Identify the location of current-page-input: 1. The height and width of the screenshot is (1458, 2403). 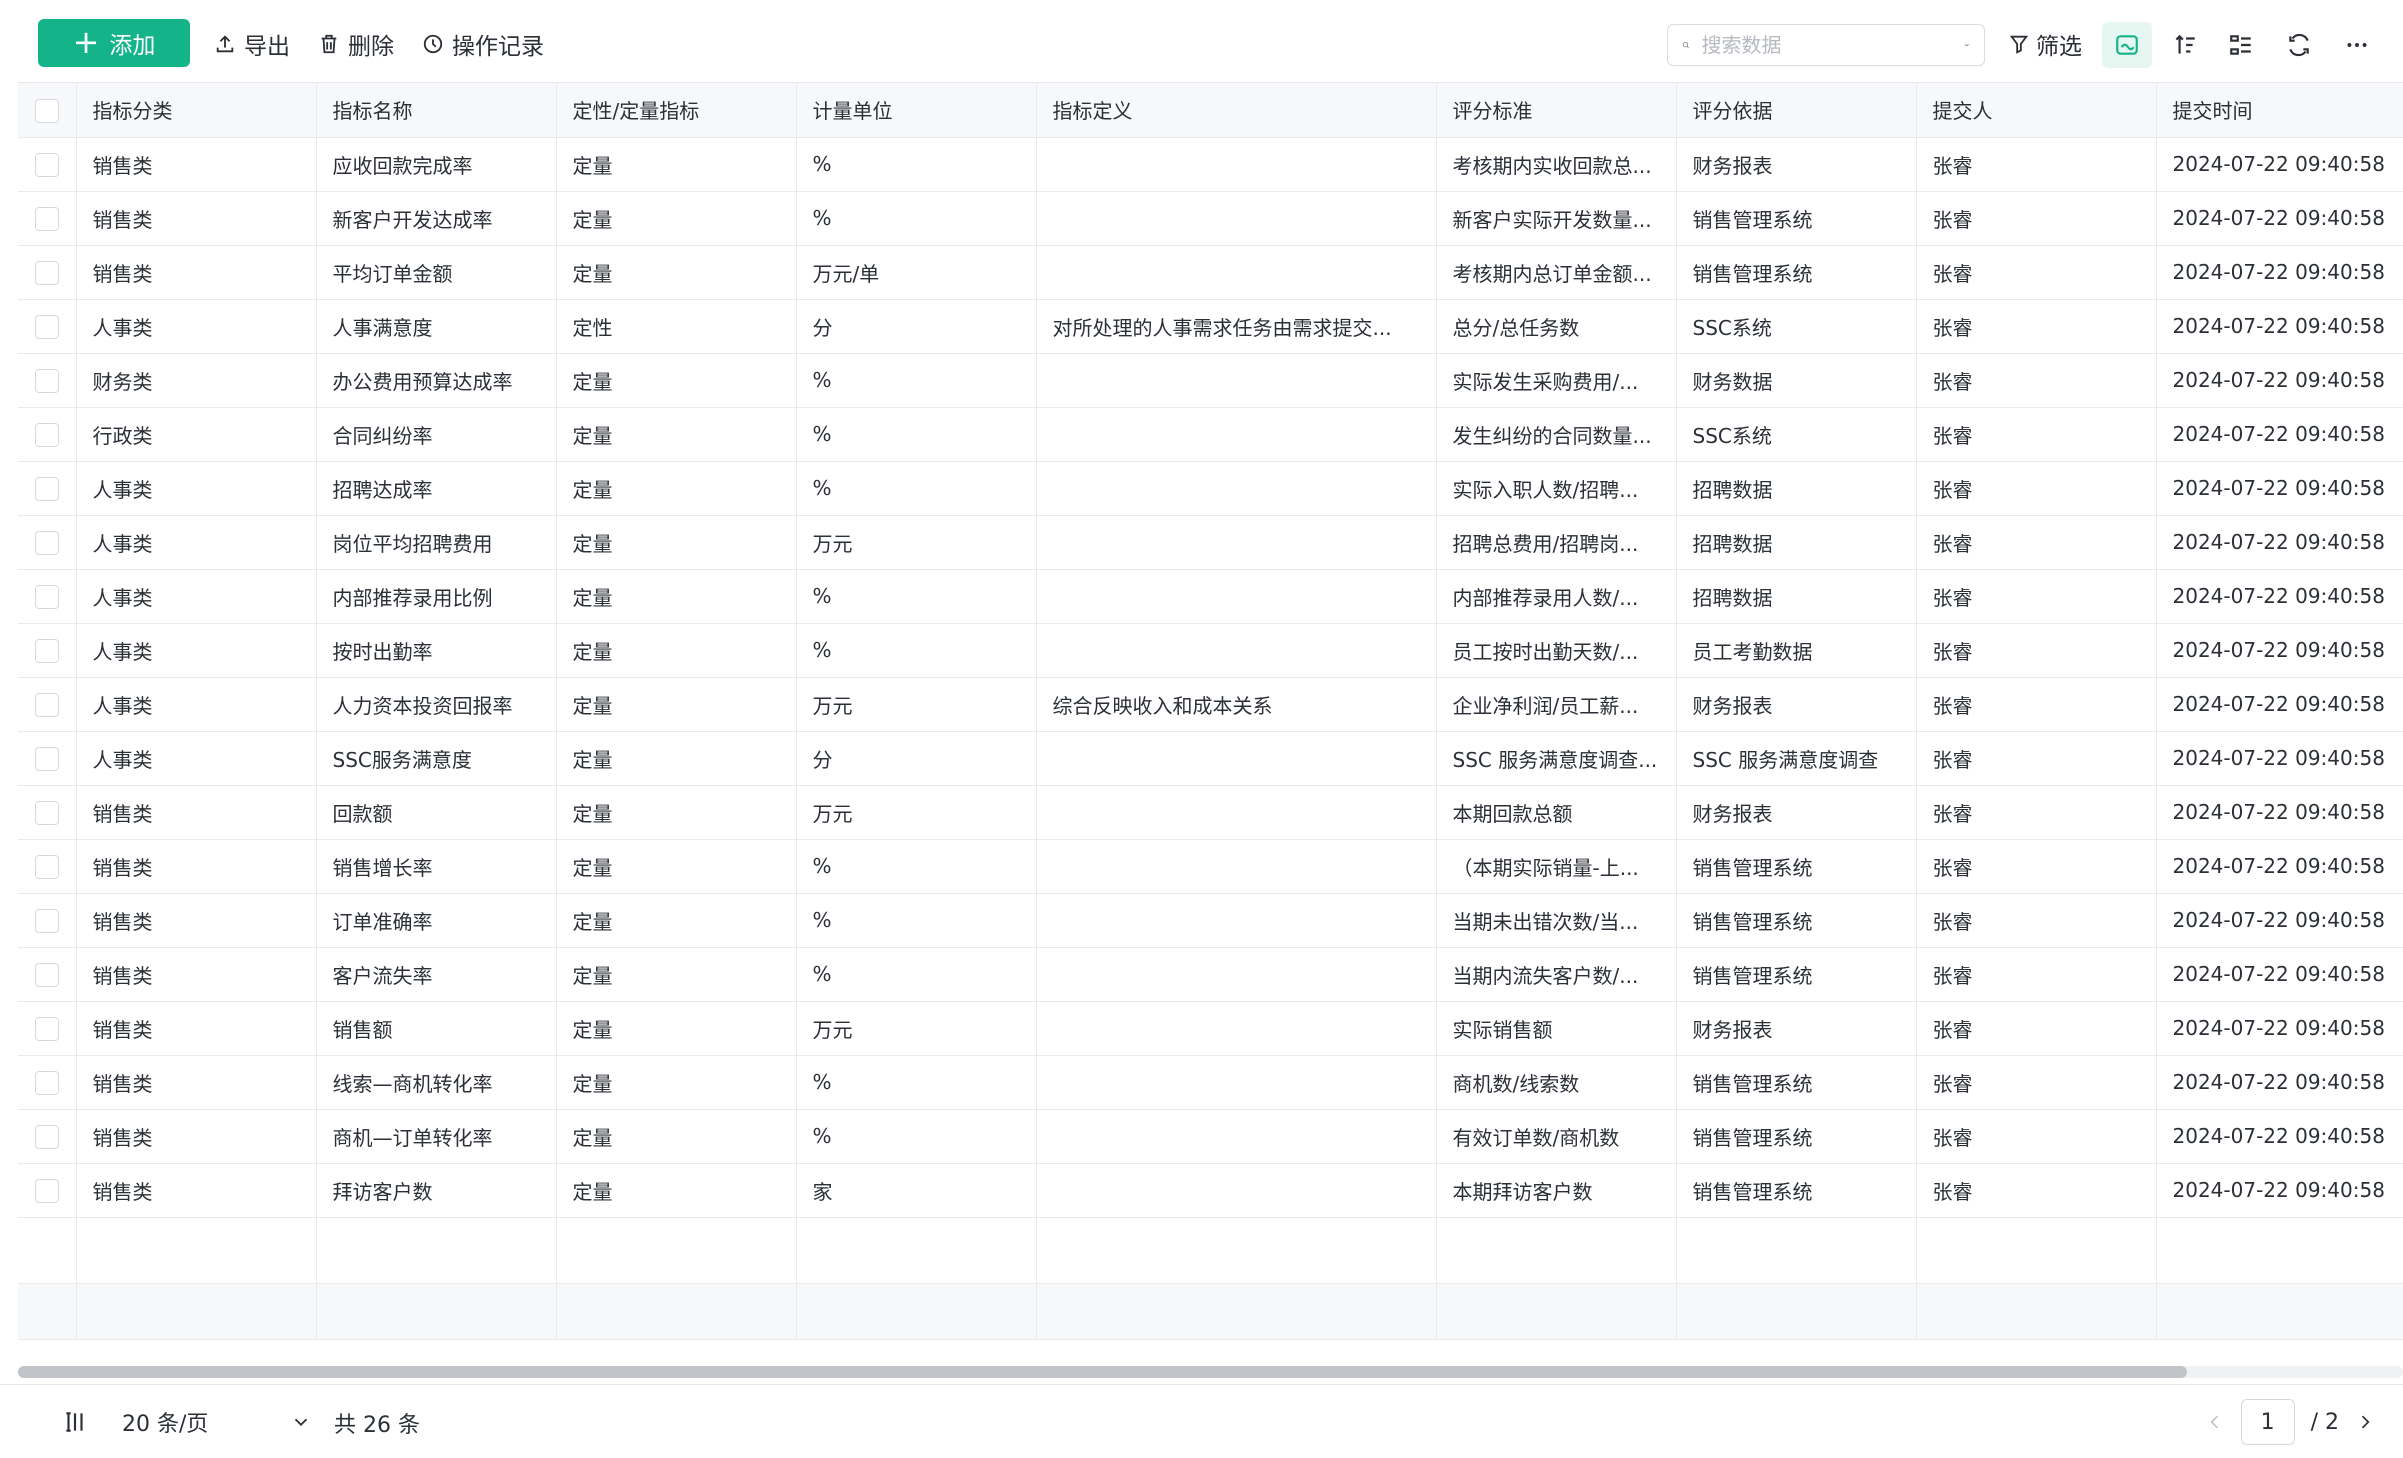
(2267, 1422).